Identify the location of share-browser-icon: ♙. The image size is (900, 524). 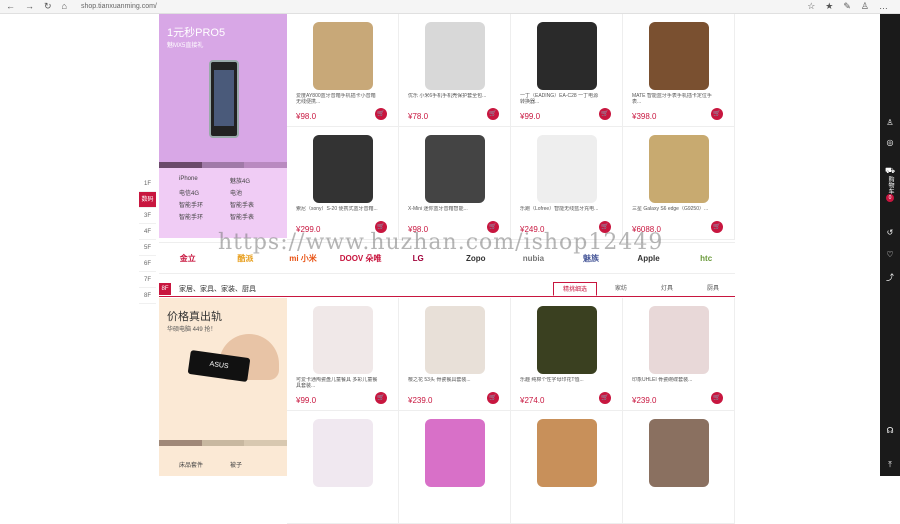
(865, 6).